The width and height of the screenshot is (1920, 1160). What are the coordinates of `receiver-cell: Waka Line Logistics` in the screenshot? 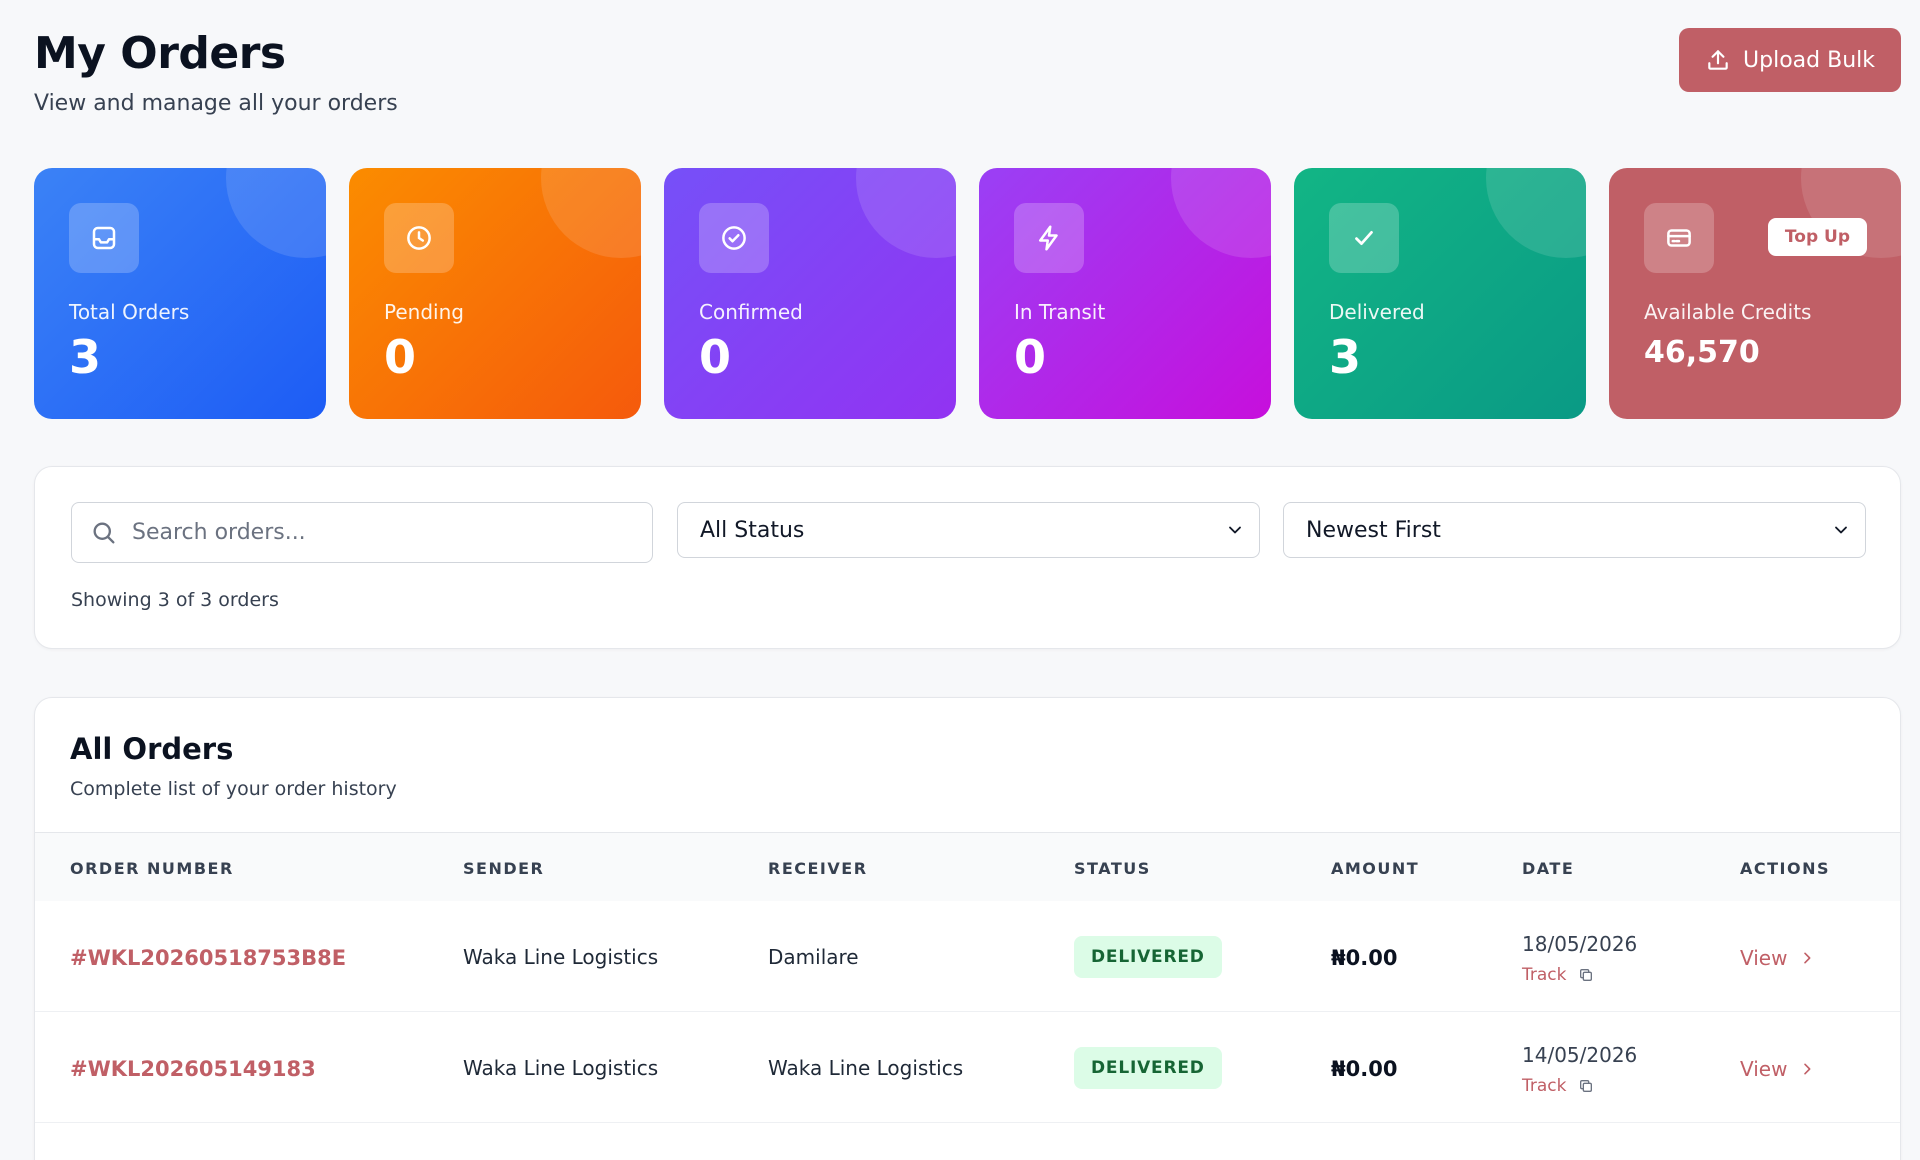 It's located at (866, 1068).